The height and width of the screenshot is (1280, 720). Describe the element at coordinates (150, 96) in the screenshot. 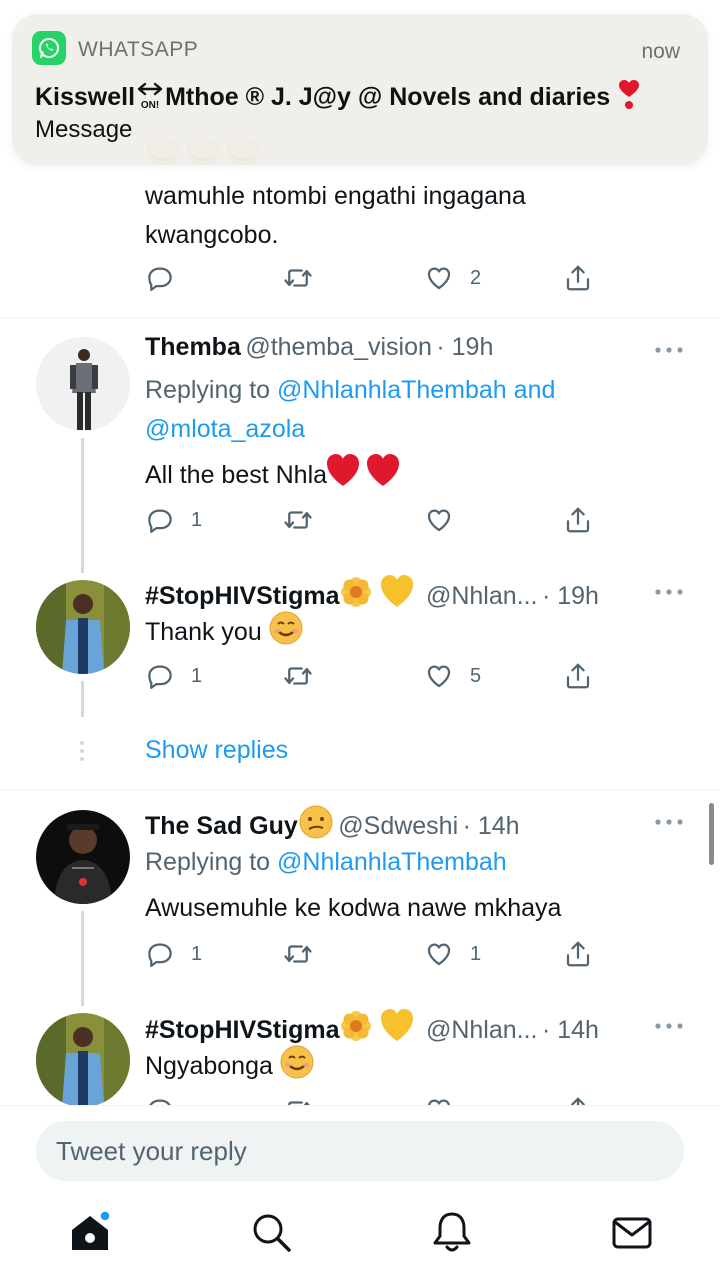

I see `on-arrow-emoji: ON!` at that location.